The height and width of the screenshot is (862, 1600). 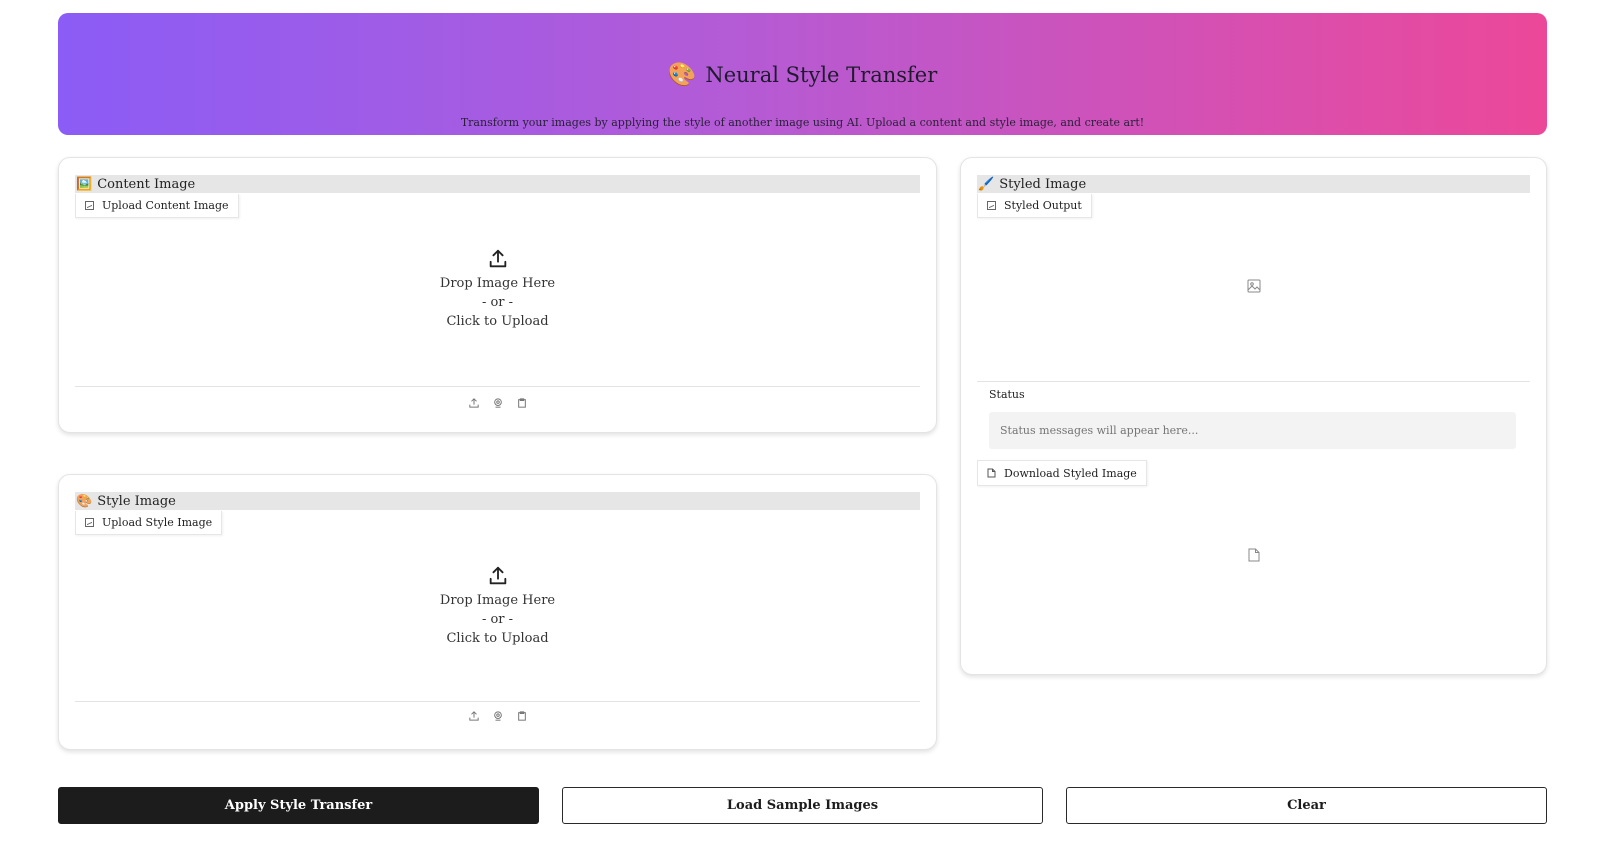 I want to click on status-field, so click(x=1252, y=430).